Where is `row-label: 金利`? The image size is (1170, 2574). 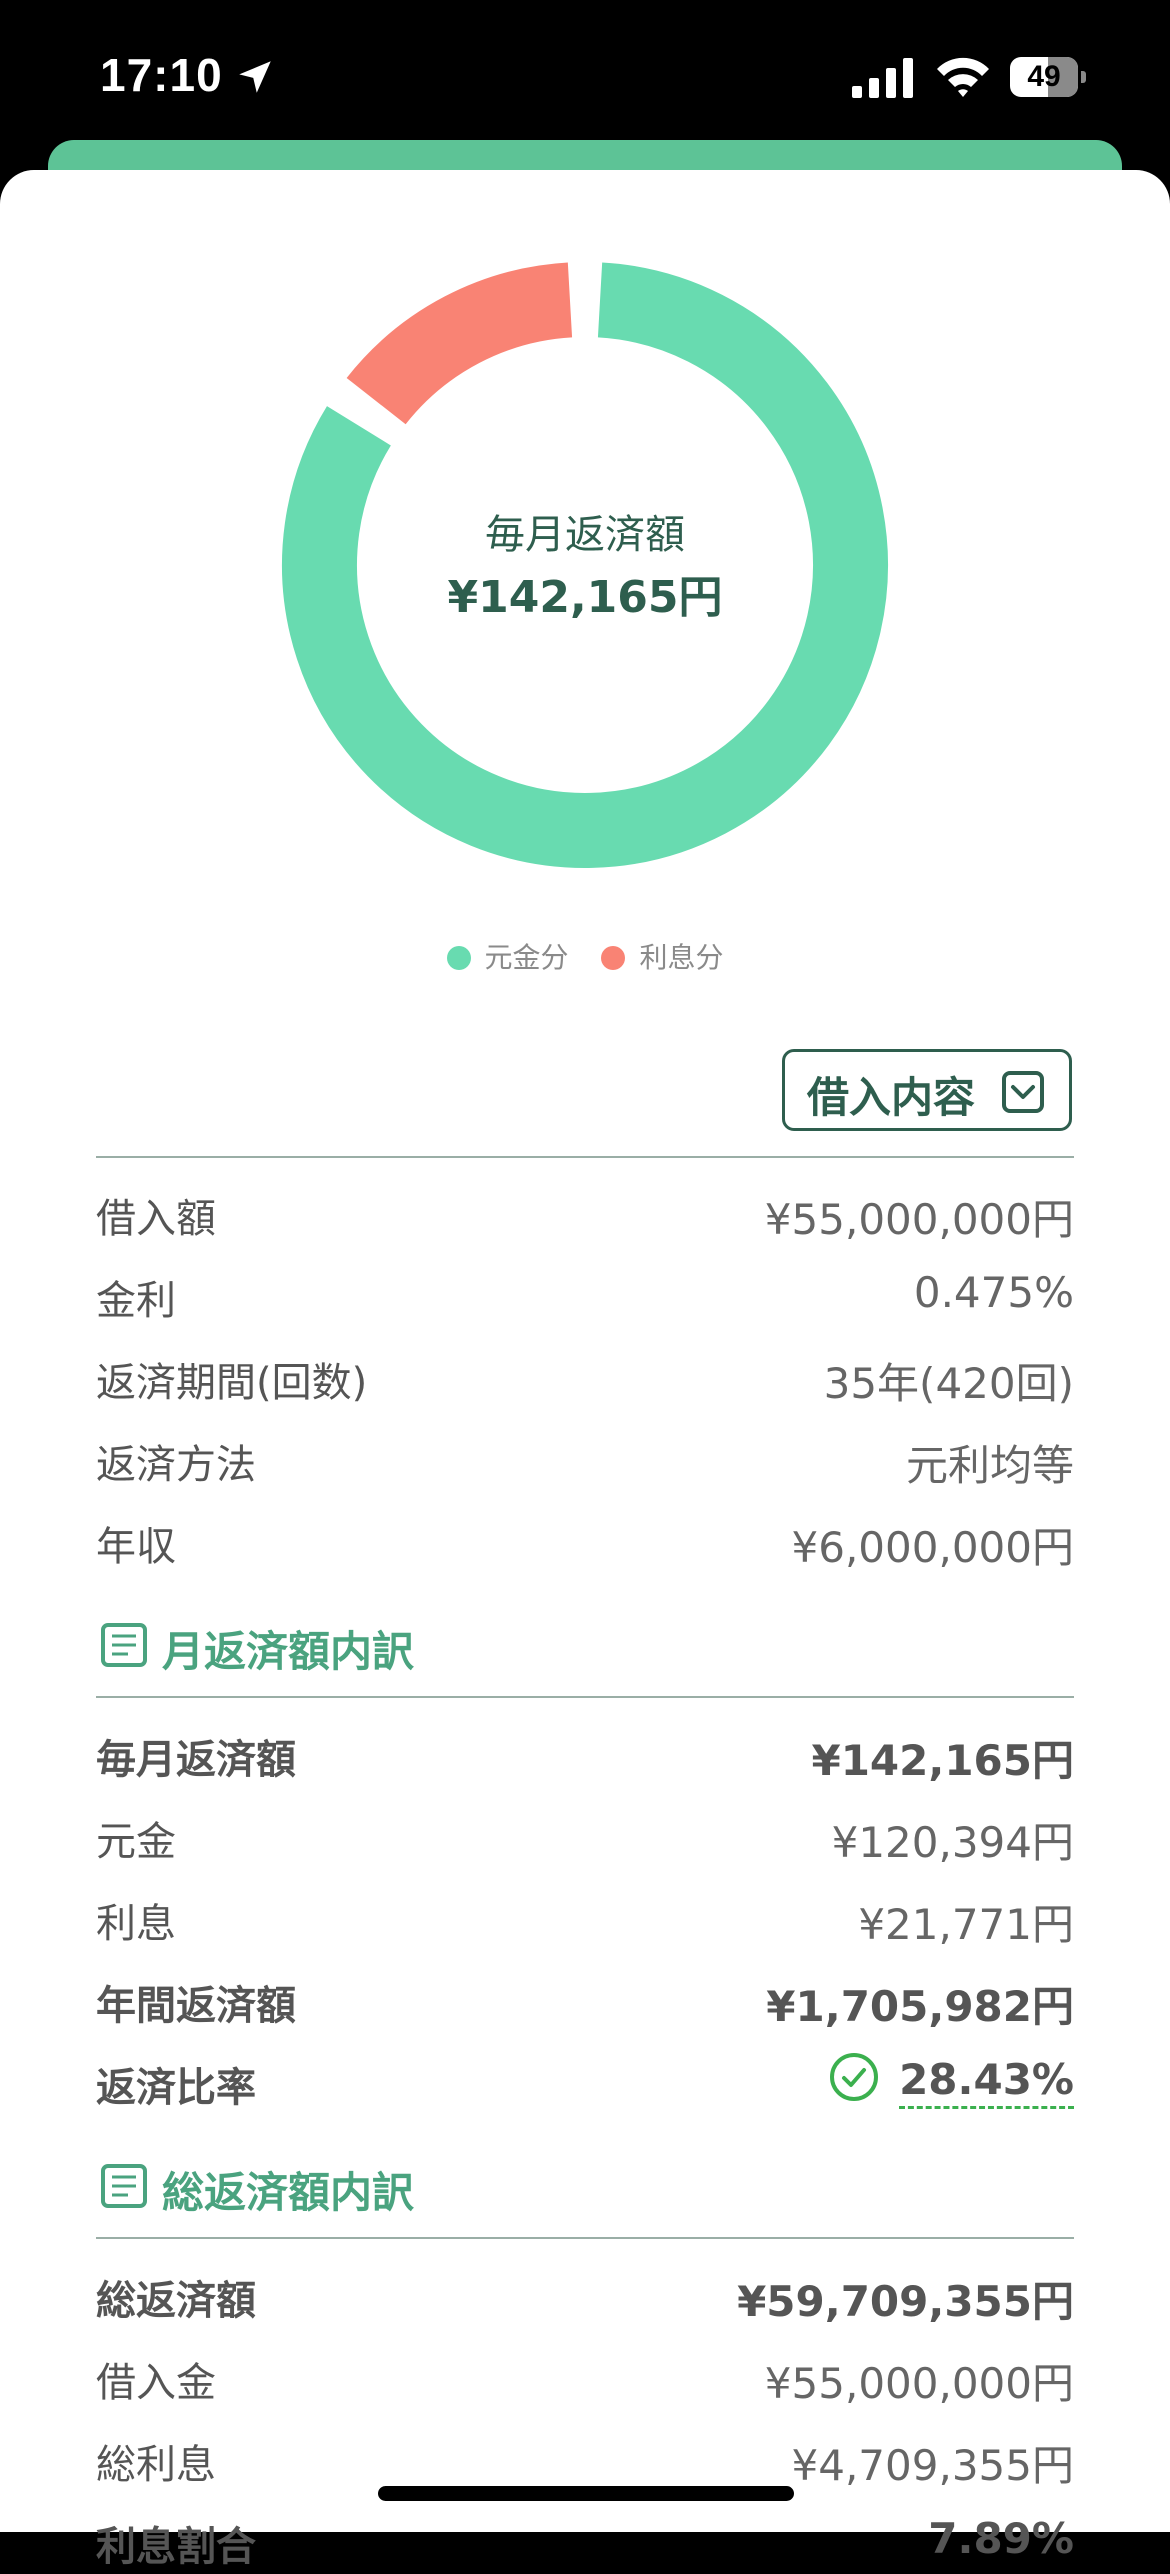
row-label: 金利 is located at coordinates (136, 1301).